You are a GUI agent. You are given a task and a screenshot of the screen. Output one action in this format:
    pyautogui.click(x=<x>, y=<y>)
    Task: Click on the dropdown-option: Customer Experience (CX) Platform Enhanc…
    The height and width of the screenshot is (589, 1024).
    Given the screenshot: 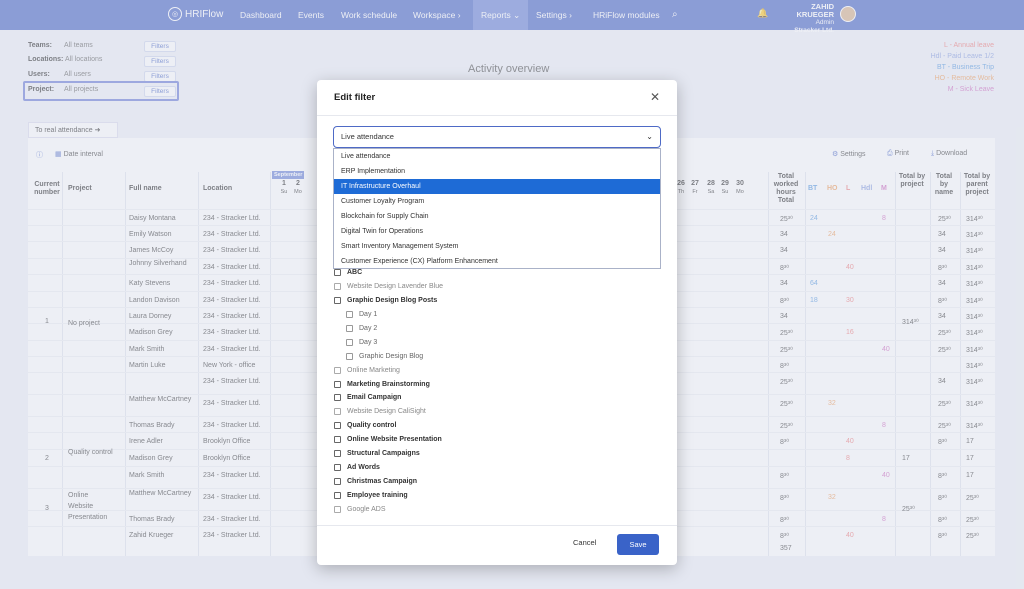 What is the action you would take?
    pyautogui.click(x=497, y=261)
    